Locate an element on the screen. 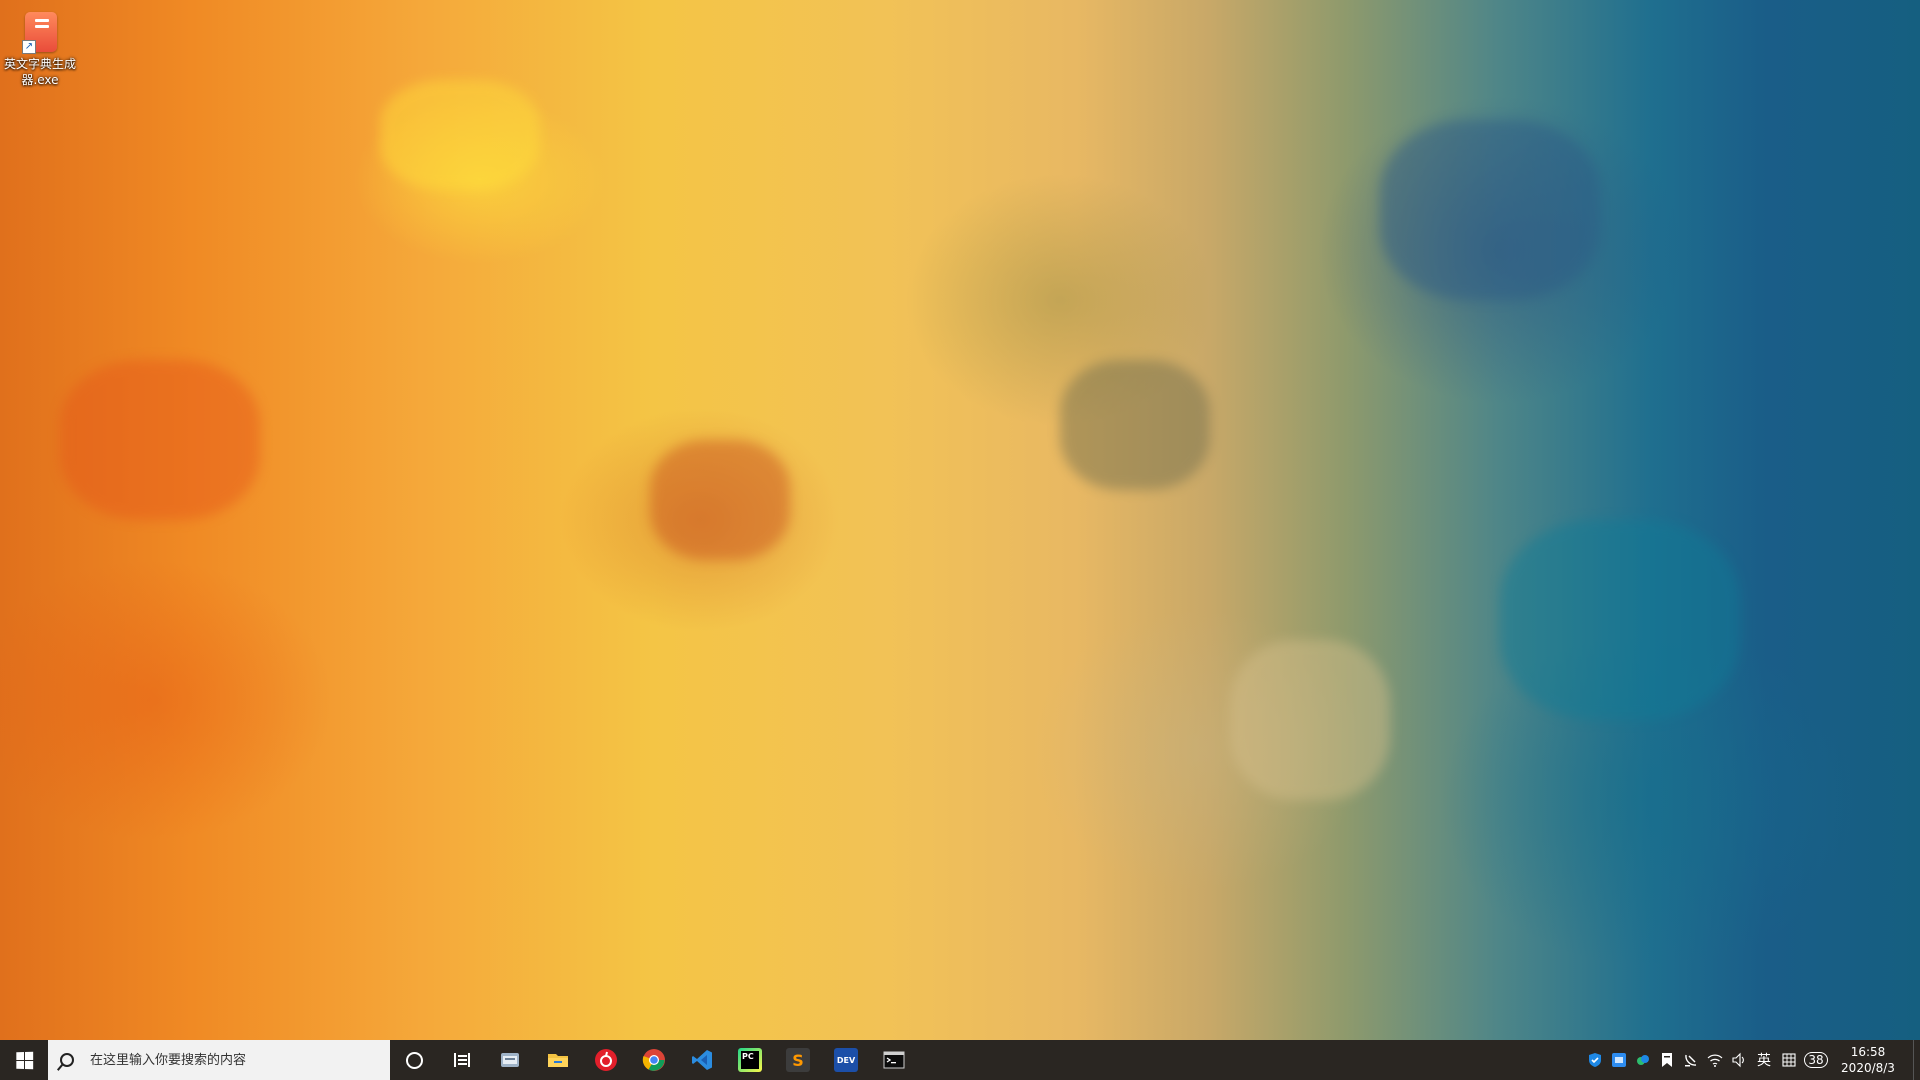 This screenshot has height=1080, width=1920. dev-cpp-icon: DEV is located at coordinates (846, 1060).